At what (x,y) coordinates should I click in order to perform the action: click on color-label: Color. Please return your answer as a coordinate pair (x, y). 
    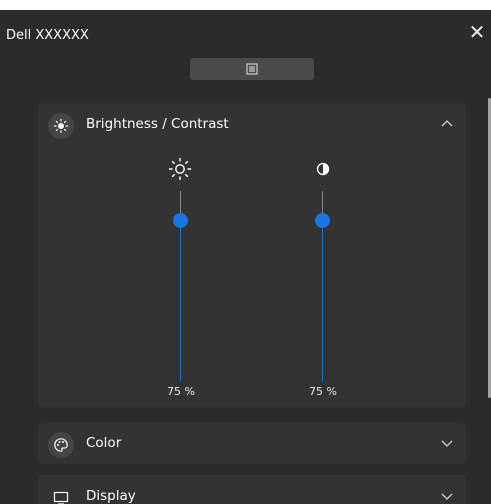
    Looking at the image, I should click on (104, 443).